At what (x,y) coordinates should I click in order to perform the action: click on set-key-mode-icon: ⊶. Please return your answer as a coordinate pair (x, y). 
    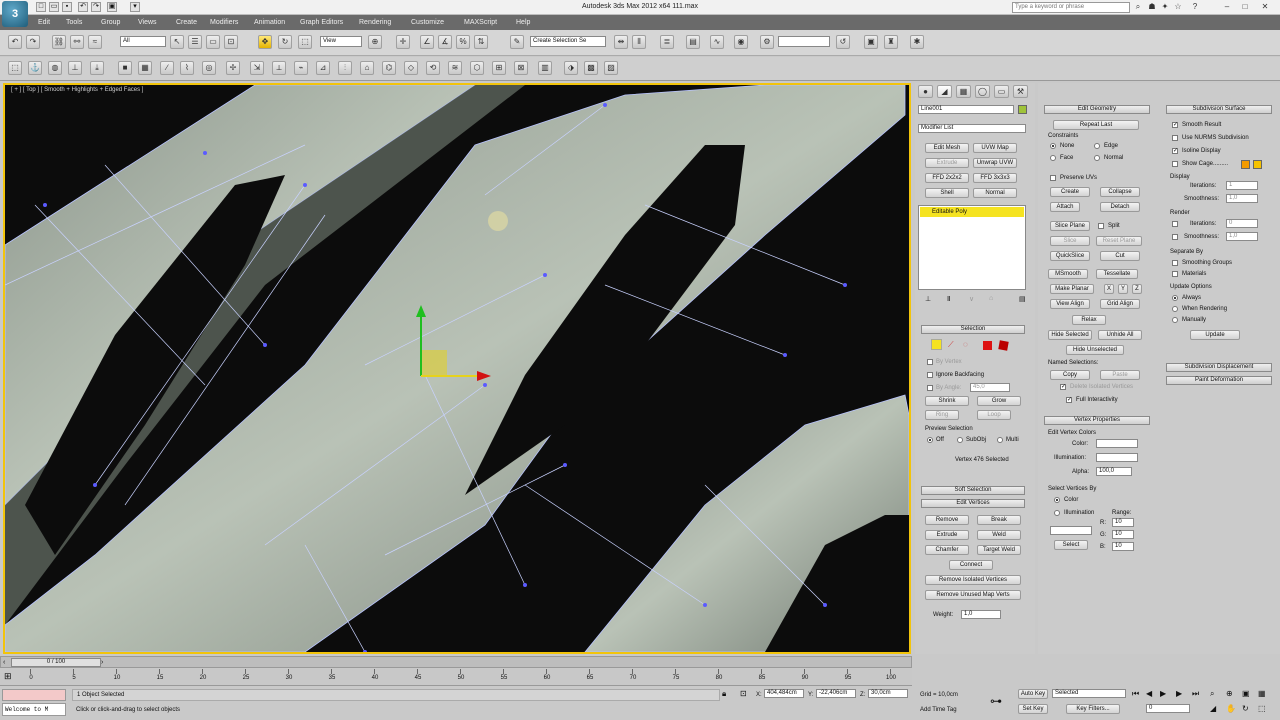
    Looking at the image, I should click on (996, 701).